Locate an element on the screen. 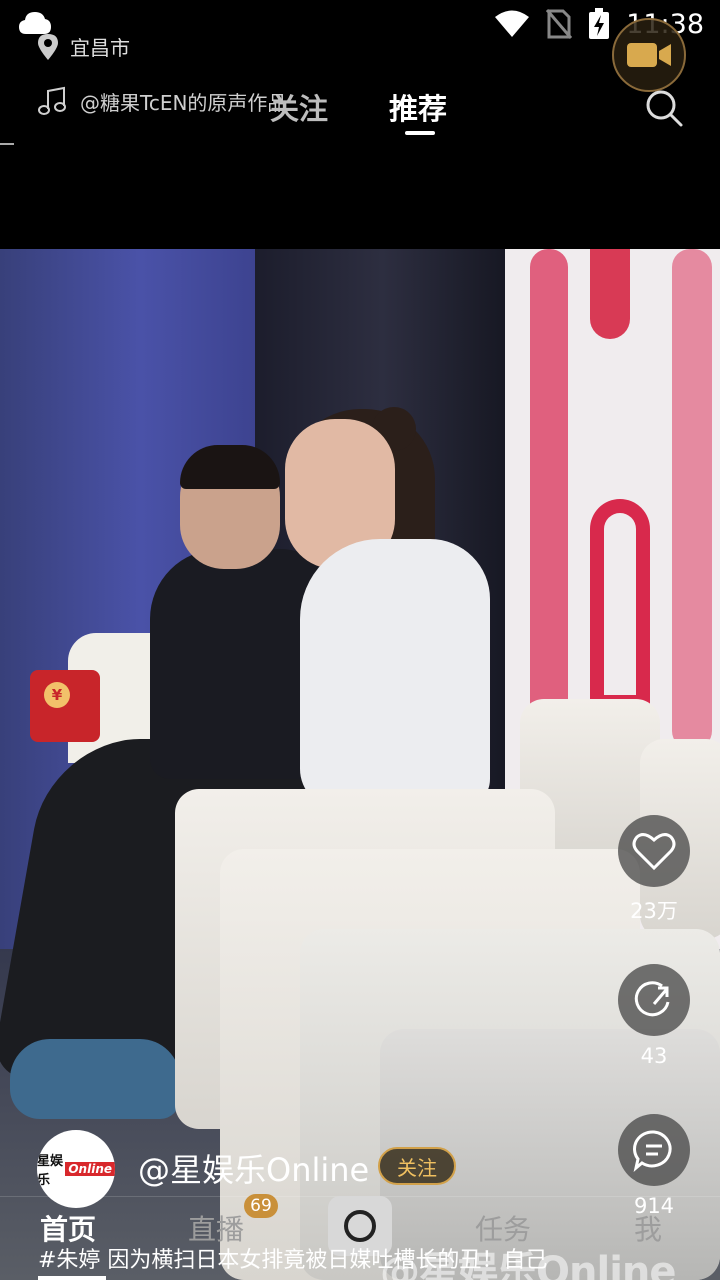 This screenshot has width=720, height=1280. location-tag: 宜昌市 is located at coordinates (83, 46).